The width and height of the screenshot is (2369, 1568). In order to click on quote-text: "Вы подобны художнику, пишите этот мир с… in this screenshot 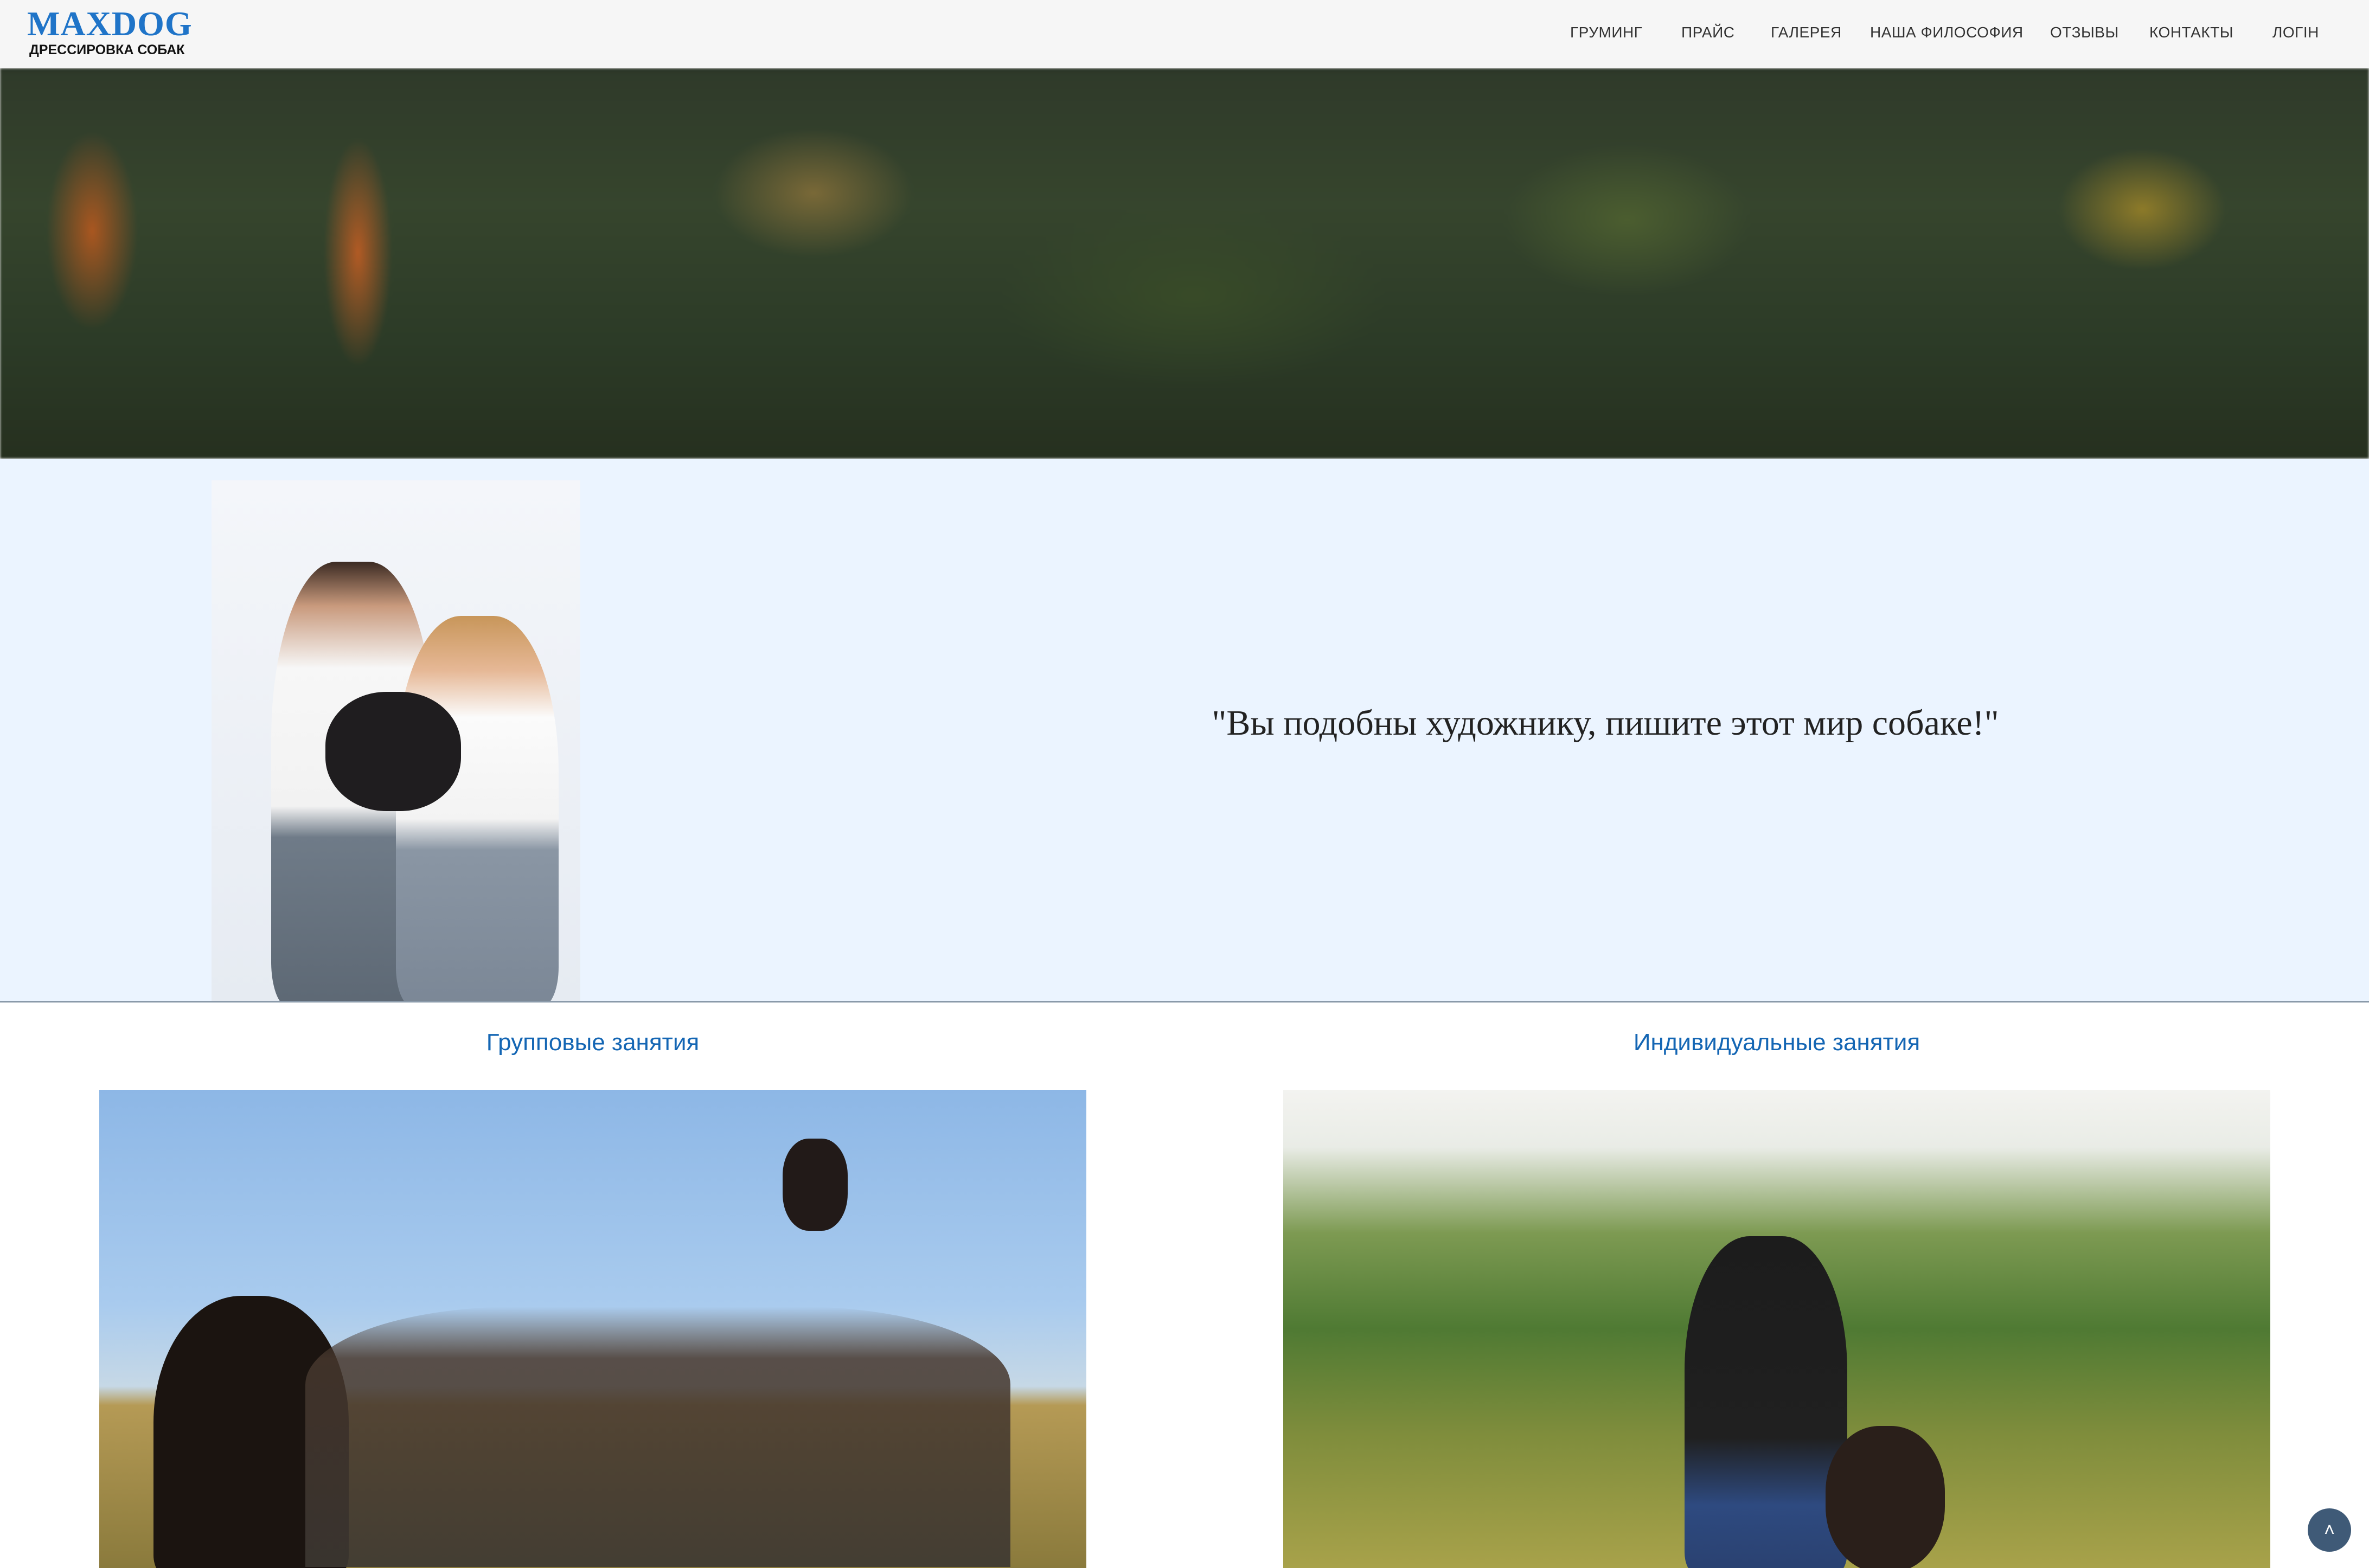, I will do `click(1605, 723)`.